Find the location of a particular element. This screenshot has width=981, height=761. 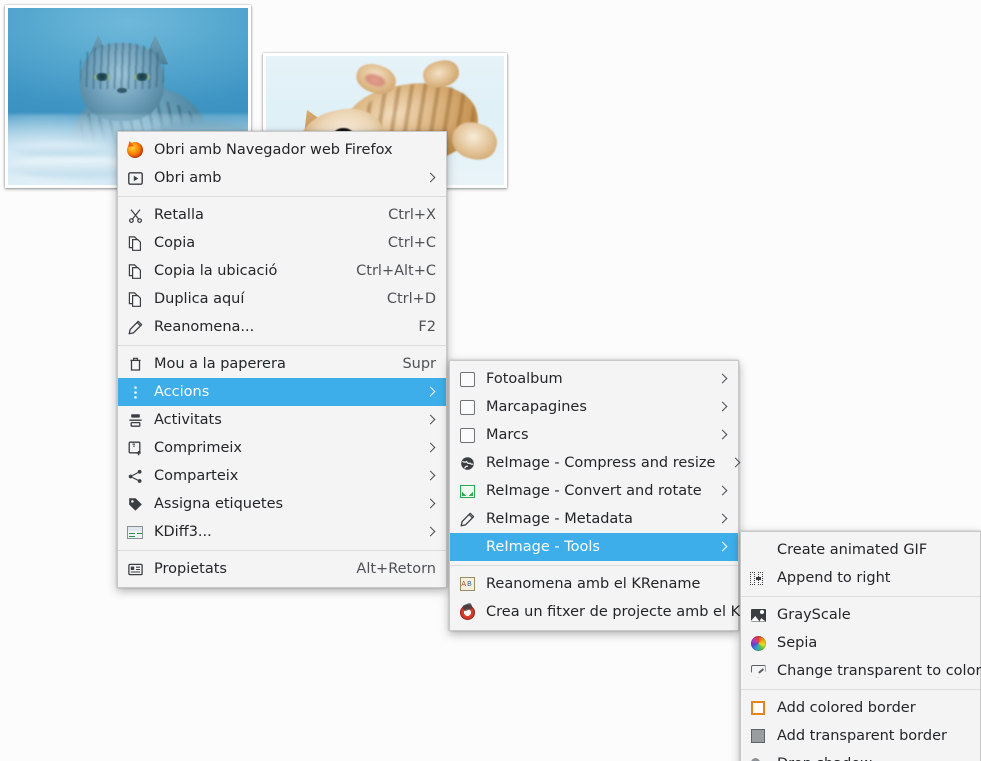

menu-item-label: Sepia is located at coordinates (797, 643).